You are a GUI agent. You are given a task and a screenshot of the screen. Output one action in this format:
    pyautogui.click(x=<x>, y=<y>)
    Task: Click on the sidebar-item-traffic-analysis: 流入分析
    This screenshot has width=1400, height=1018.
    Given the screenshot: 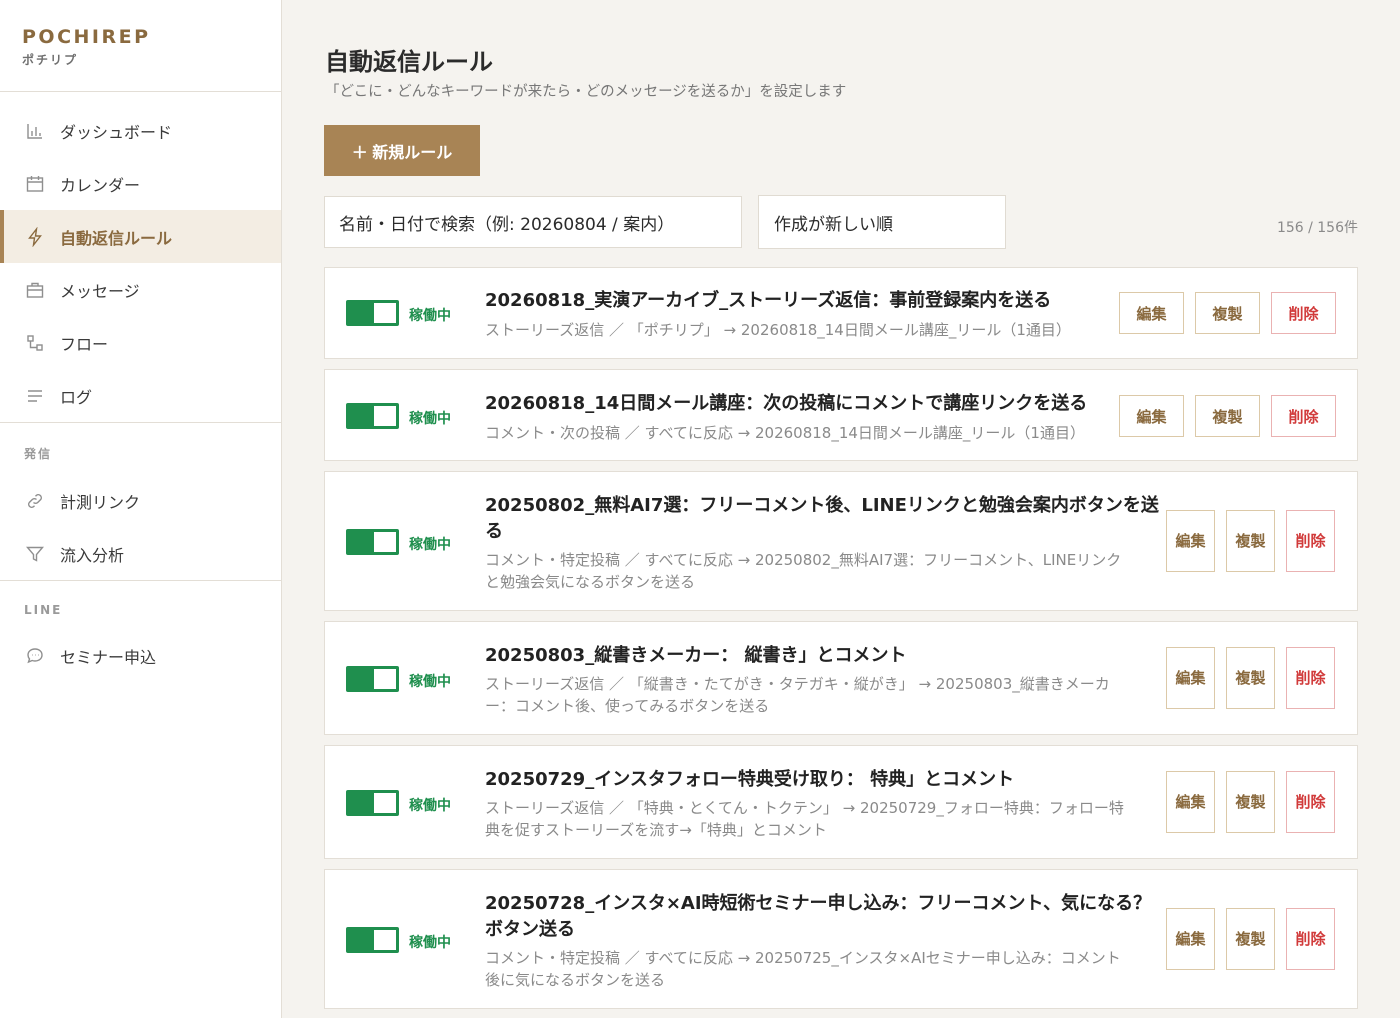 What is the action you would take?
    pyautogui.click(x=140, y=553)
    